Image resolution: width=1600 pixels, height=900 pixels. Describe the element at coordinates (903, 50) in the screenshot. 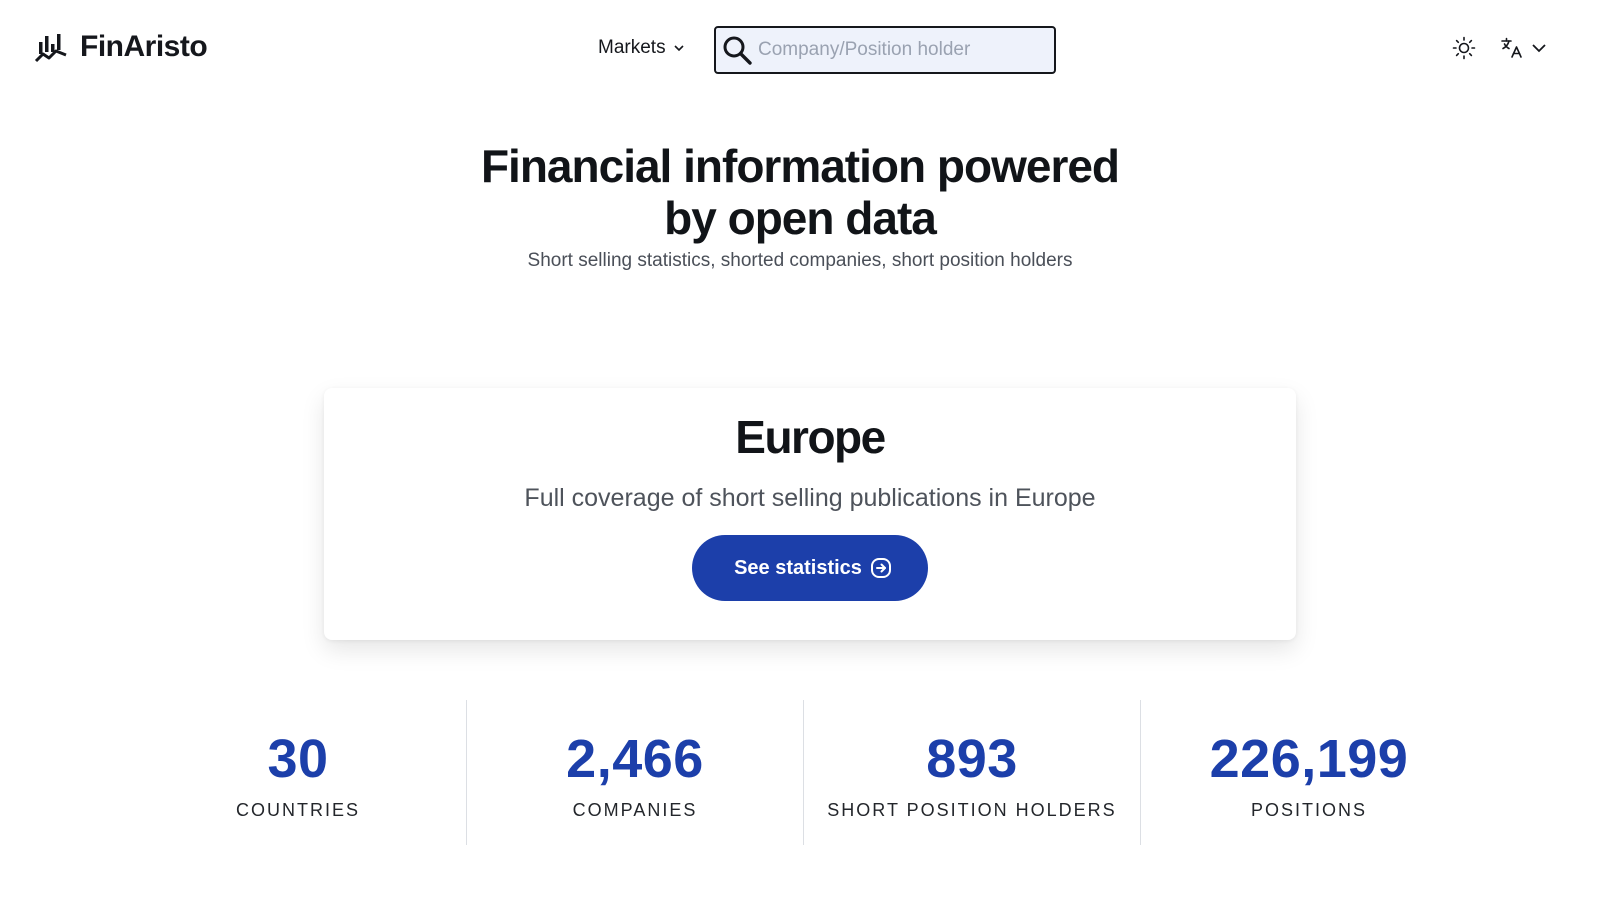

I see `search-input` at that location.